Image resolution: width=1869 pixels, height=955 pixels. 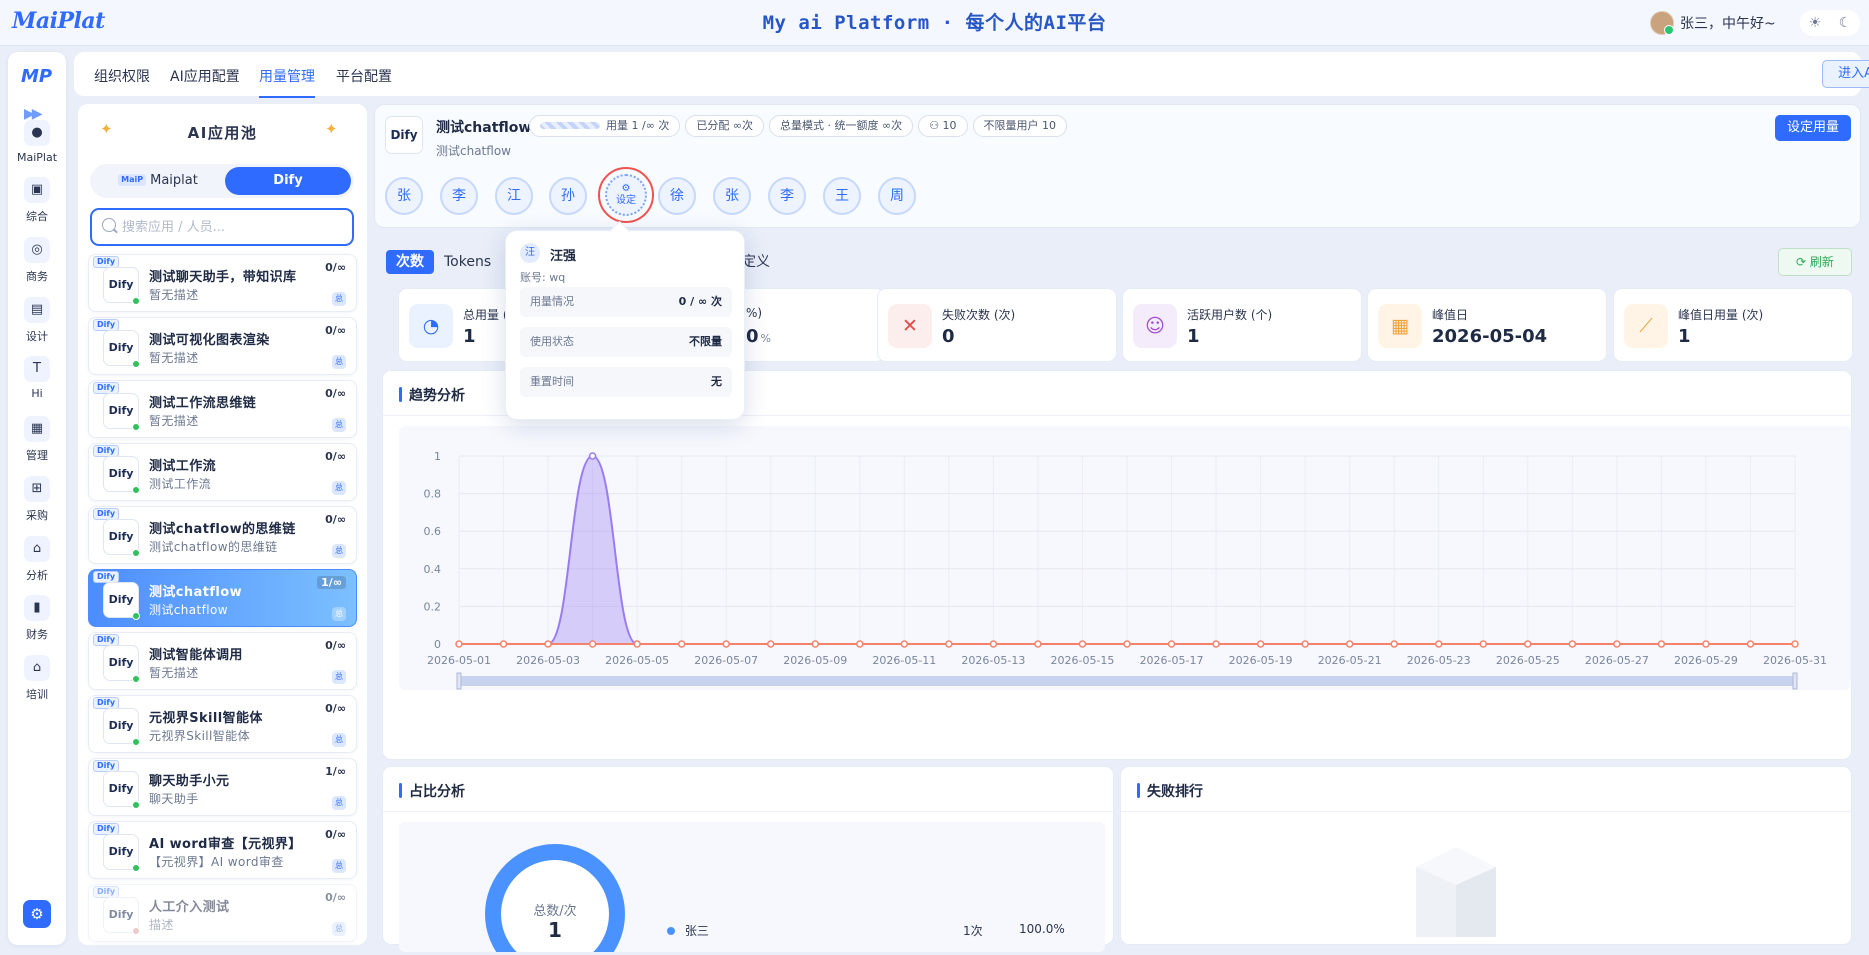 I want to click on app-card: Dify Dify 测试工作流 测试工作流 0/∞ 总, so click(x=222, y=472).